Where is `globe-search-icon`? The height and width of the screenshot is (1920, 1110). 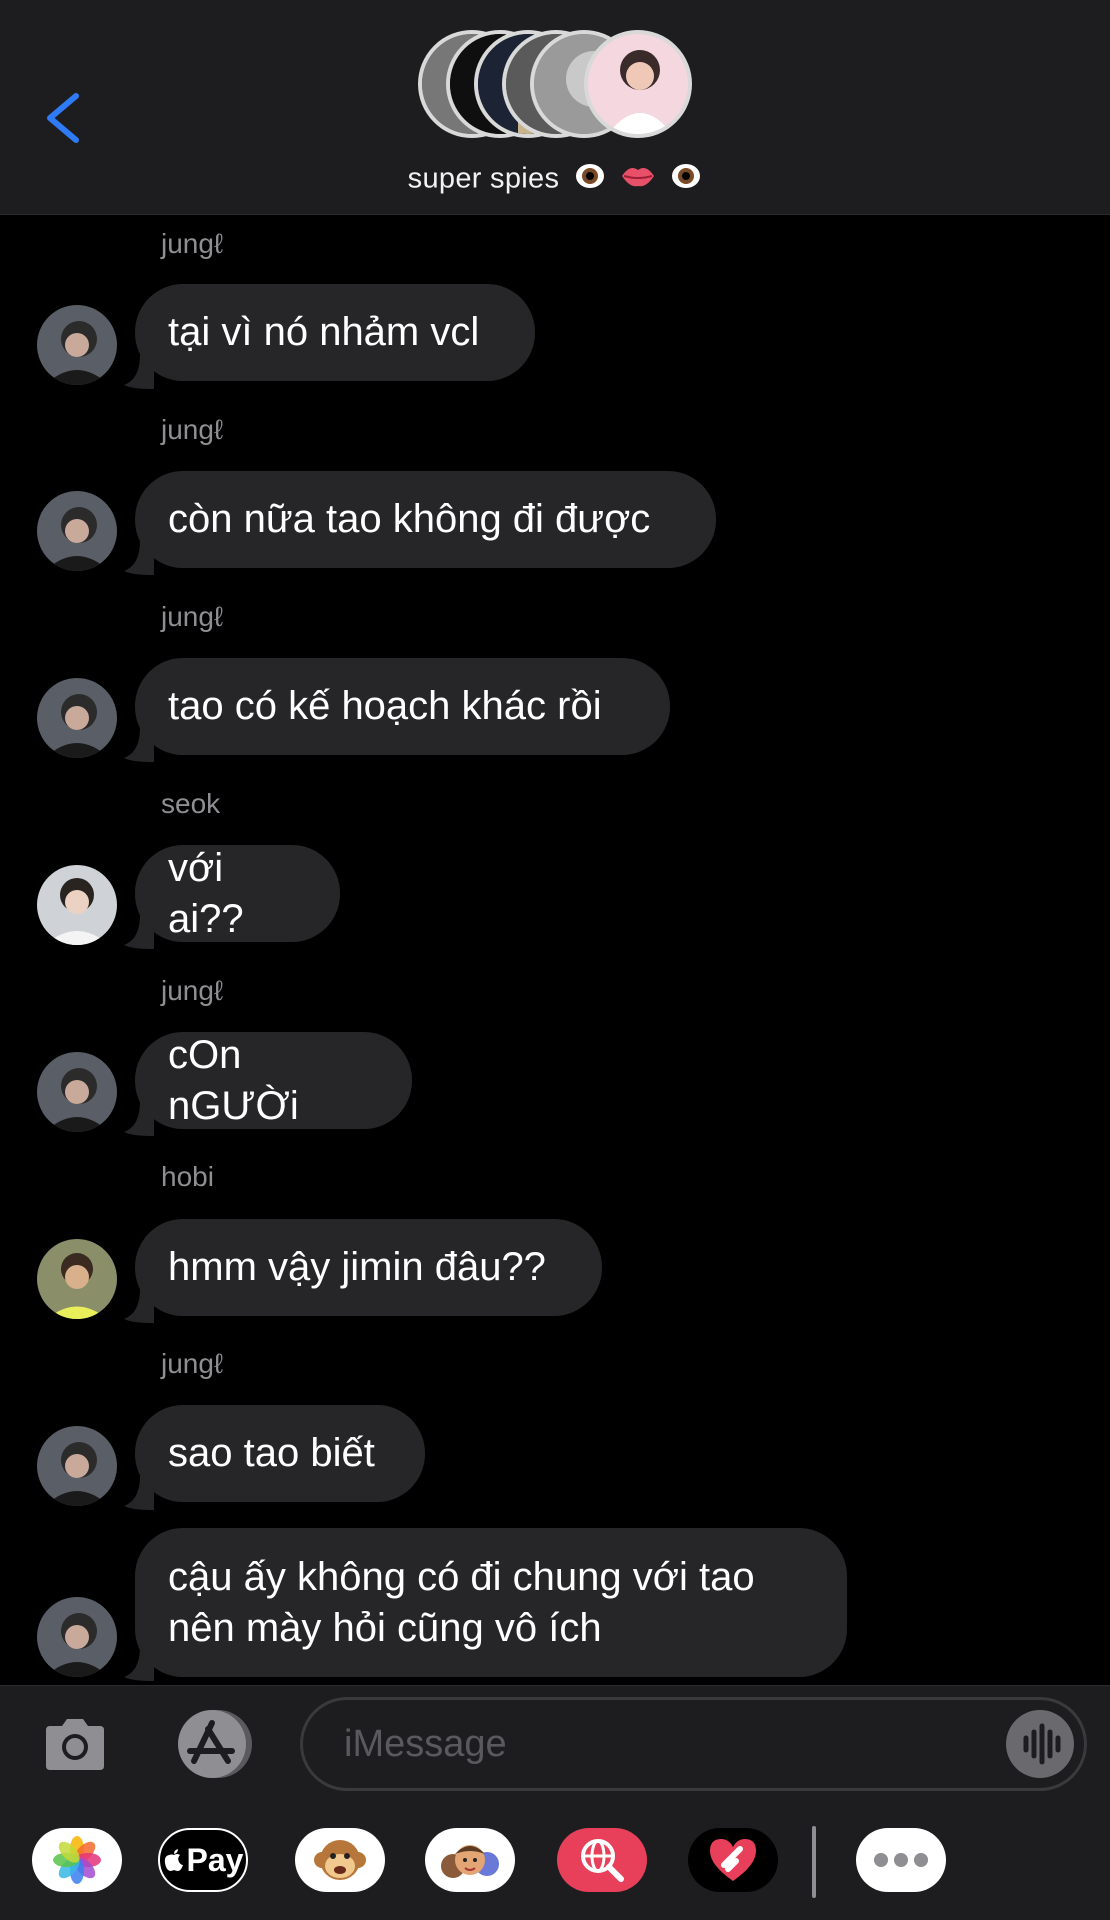 globe-search-icon is located at coordinates (602, 1860).